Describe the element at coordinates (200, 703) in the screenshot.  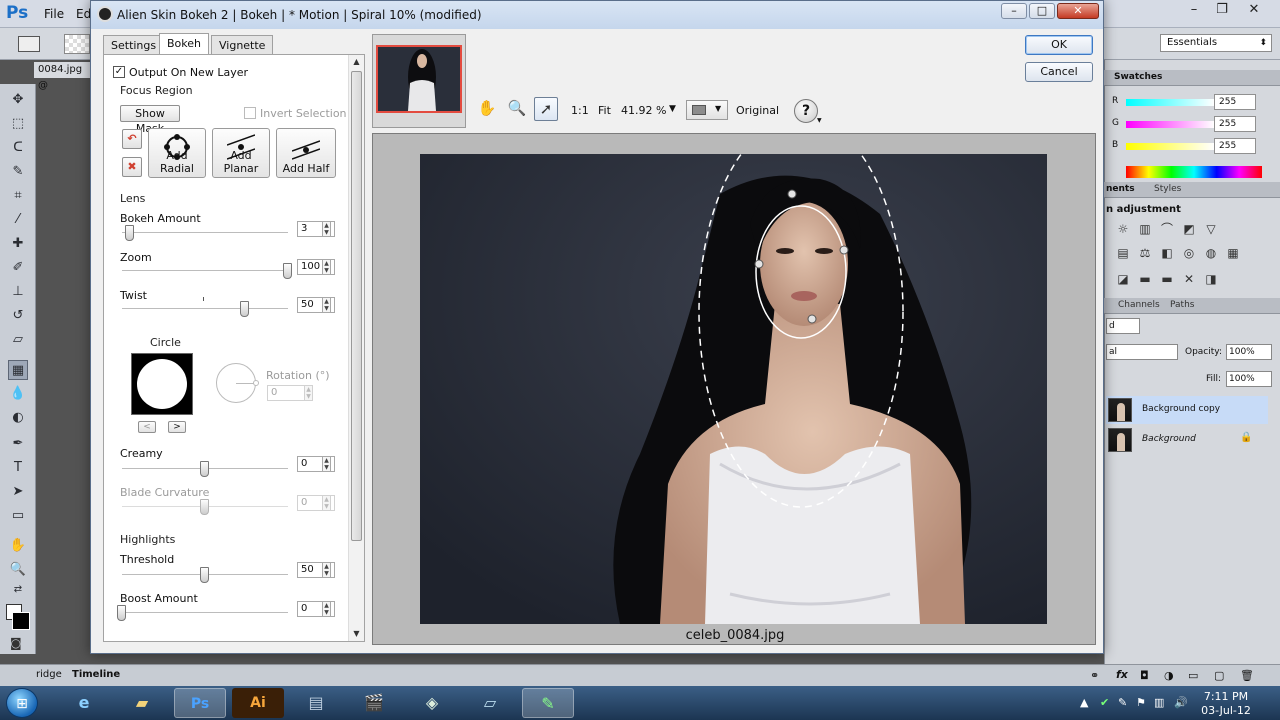
I see `taskbar-photoshop-icon: Ps` at that location.